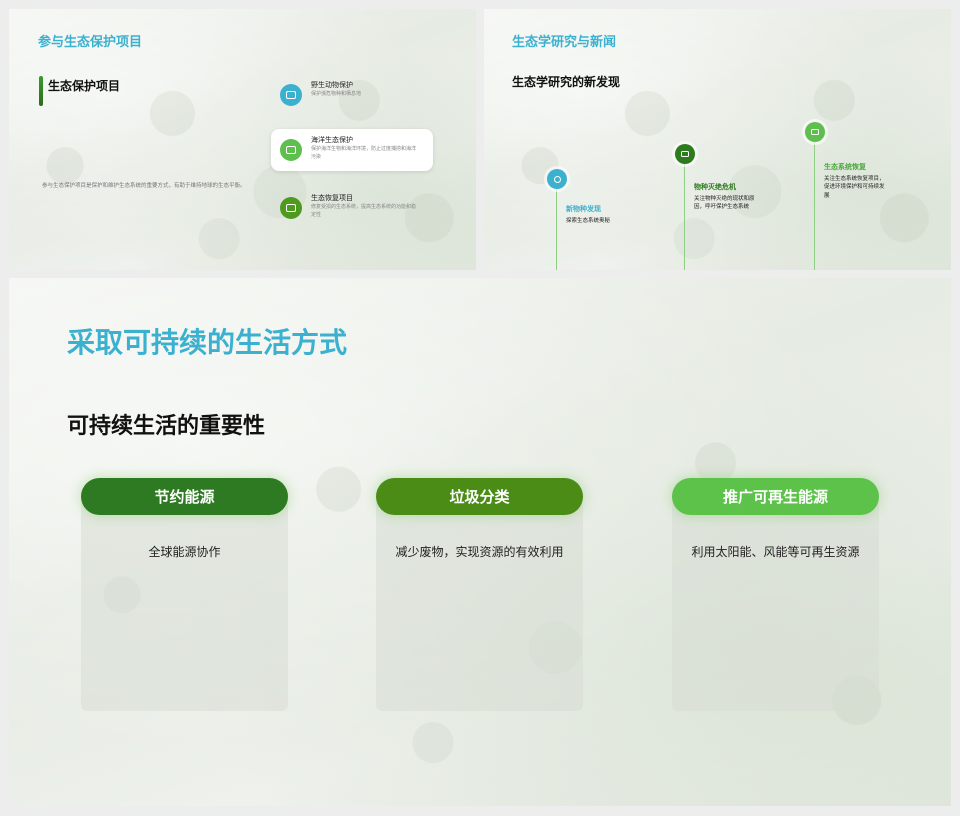 The width and height of the screenshot is (960, 816). What do you see at coordinates (364, 153) in the screenshot?
I see `project-item-desc: 保护海洋生物和海洋环境，防止过度捕捞和海洋污染` at bounding box center [364, 153].